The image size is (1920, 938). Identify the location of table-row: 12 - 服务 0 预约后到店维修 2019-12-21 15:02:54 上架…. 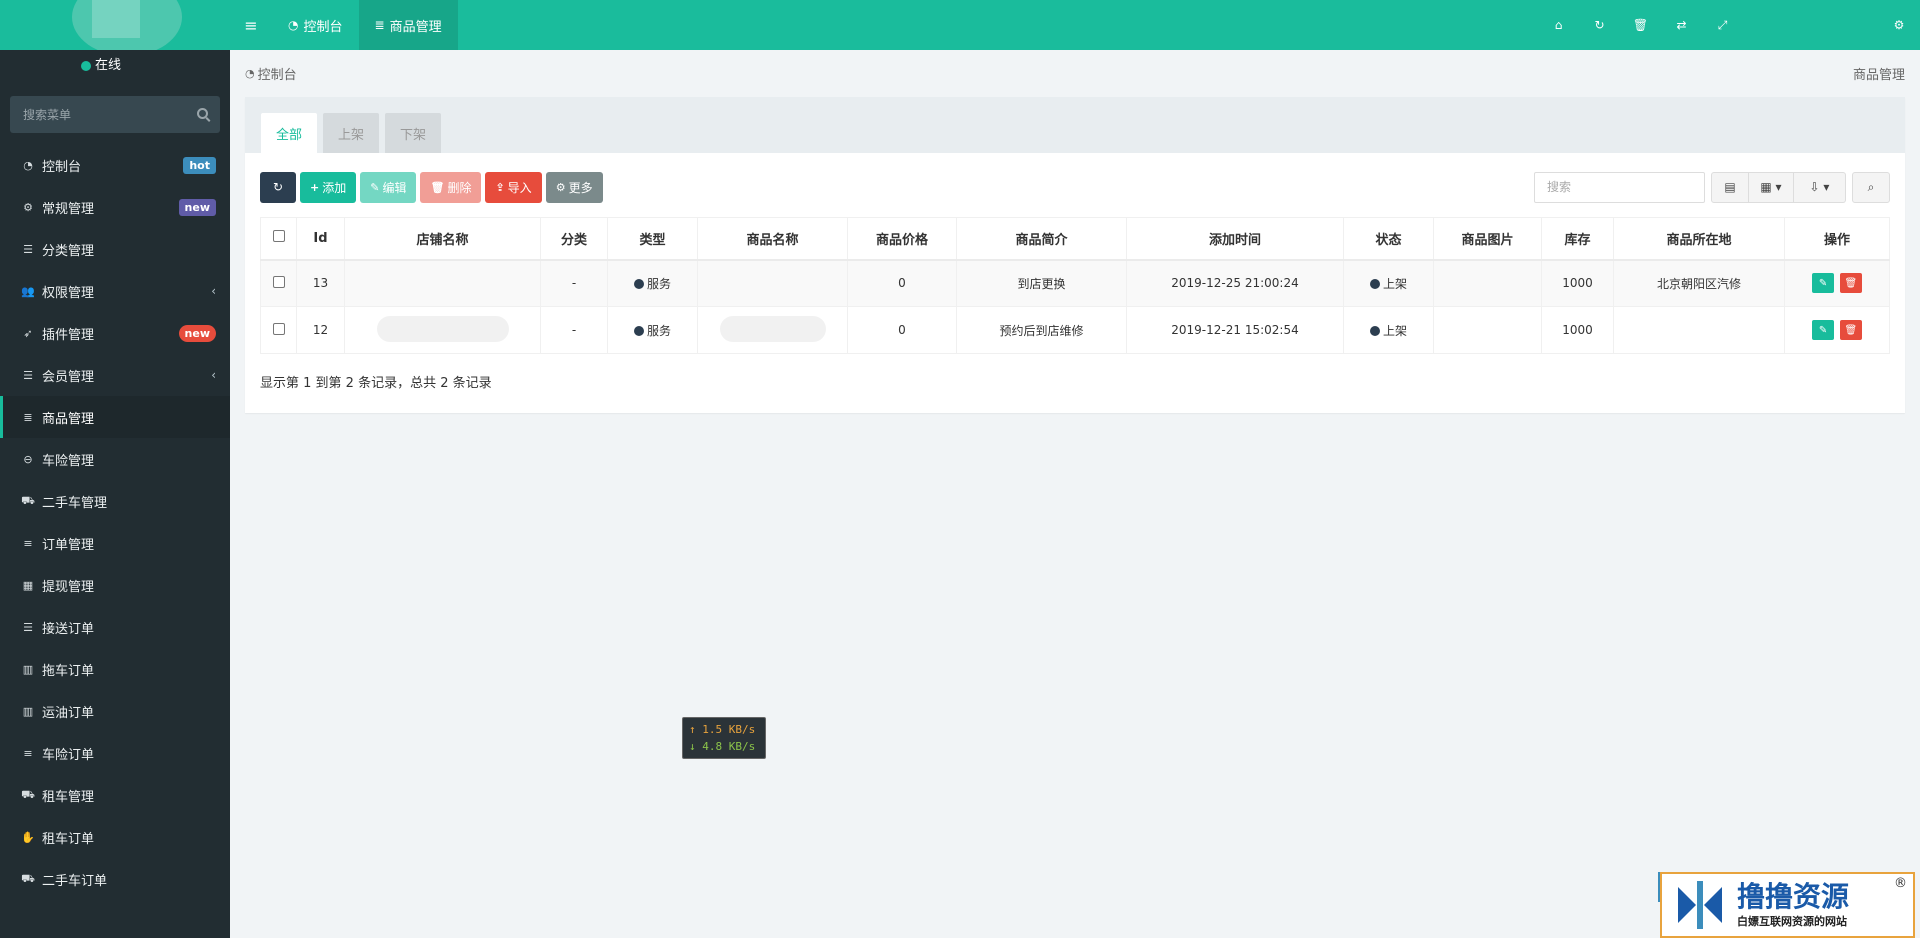
(1075, 330).